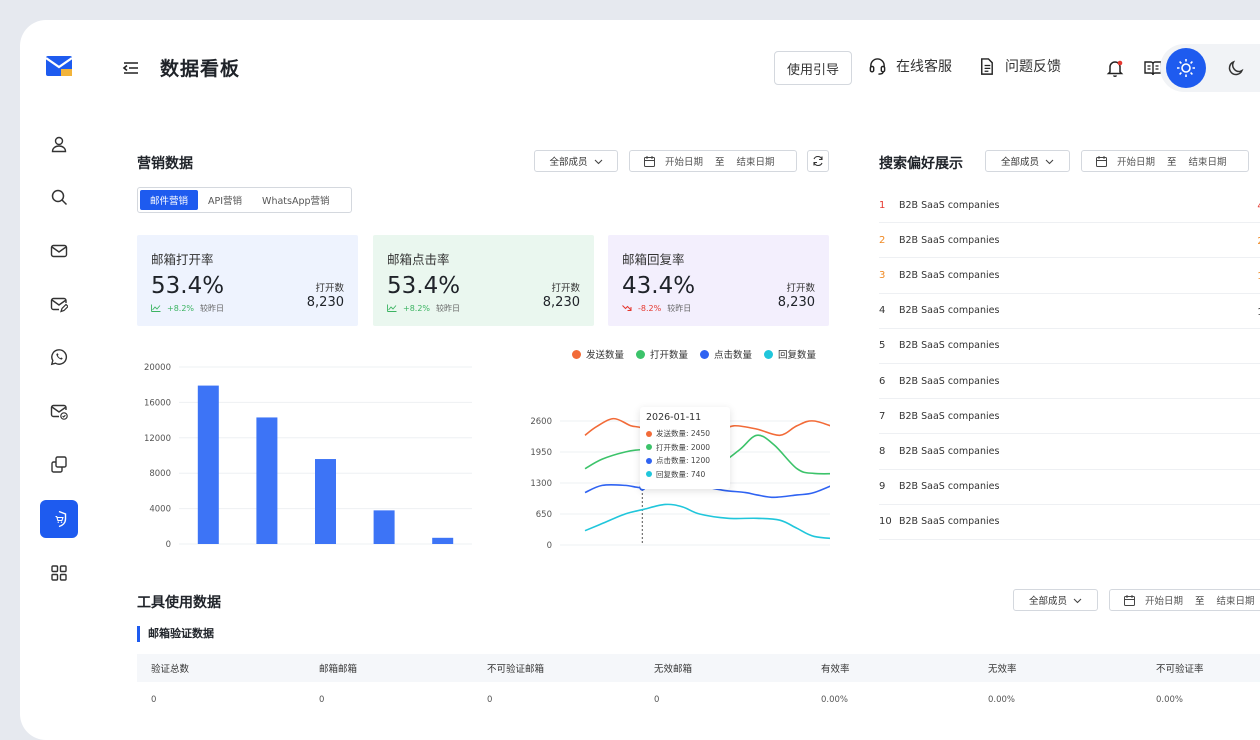  I want to click on shield-cart-icon, so click(61, 519).